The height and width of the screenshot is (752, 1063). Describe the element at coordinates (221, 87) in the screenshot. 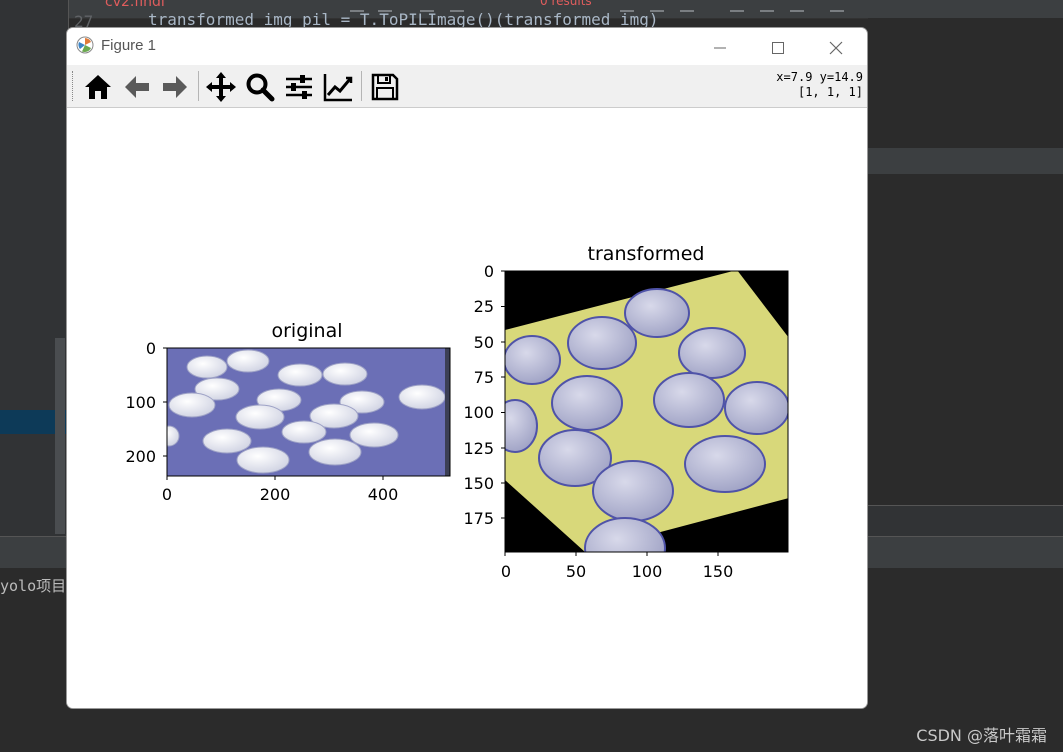

I see `move-icon` at that location.